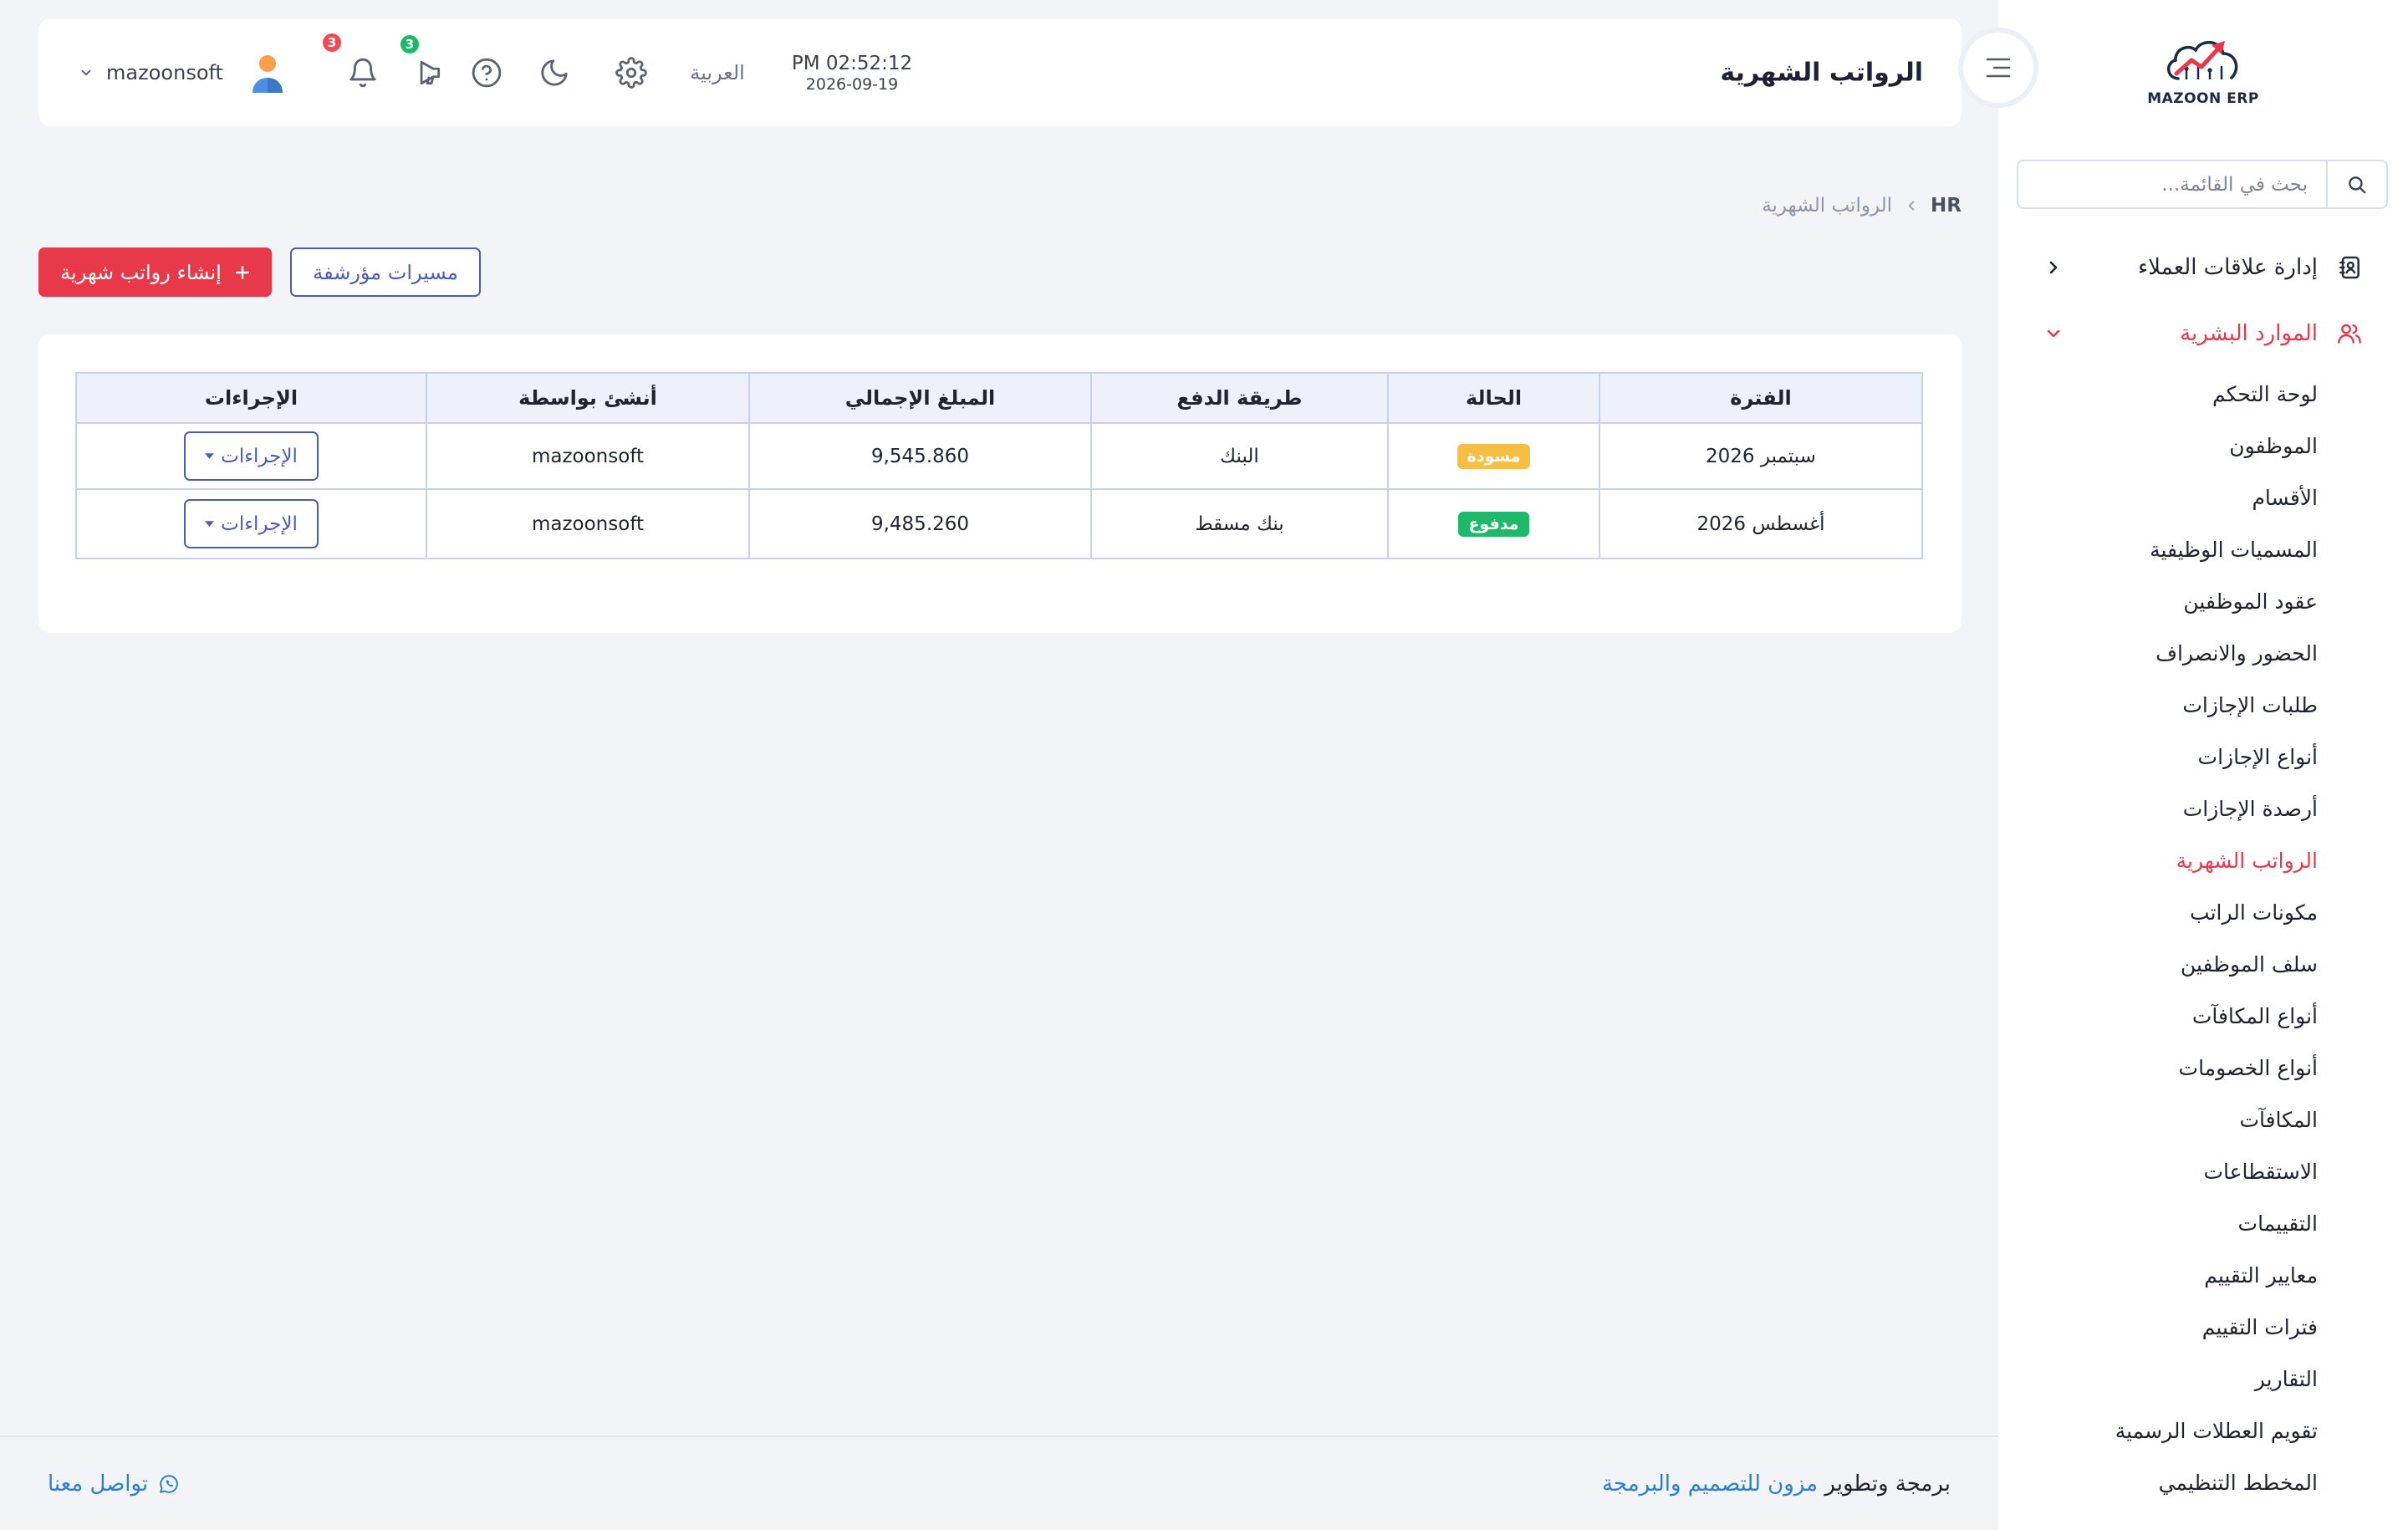 This screenshot has height=1530, width=2408. What do you see at coordinates (588, 398) in the screenshot?
I see `column-header-created-by: أنشئ بواسطة` at bounding box center [588, 398].